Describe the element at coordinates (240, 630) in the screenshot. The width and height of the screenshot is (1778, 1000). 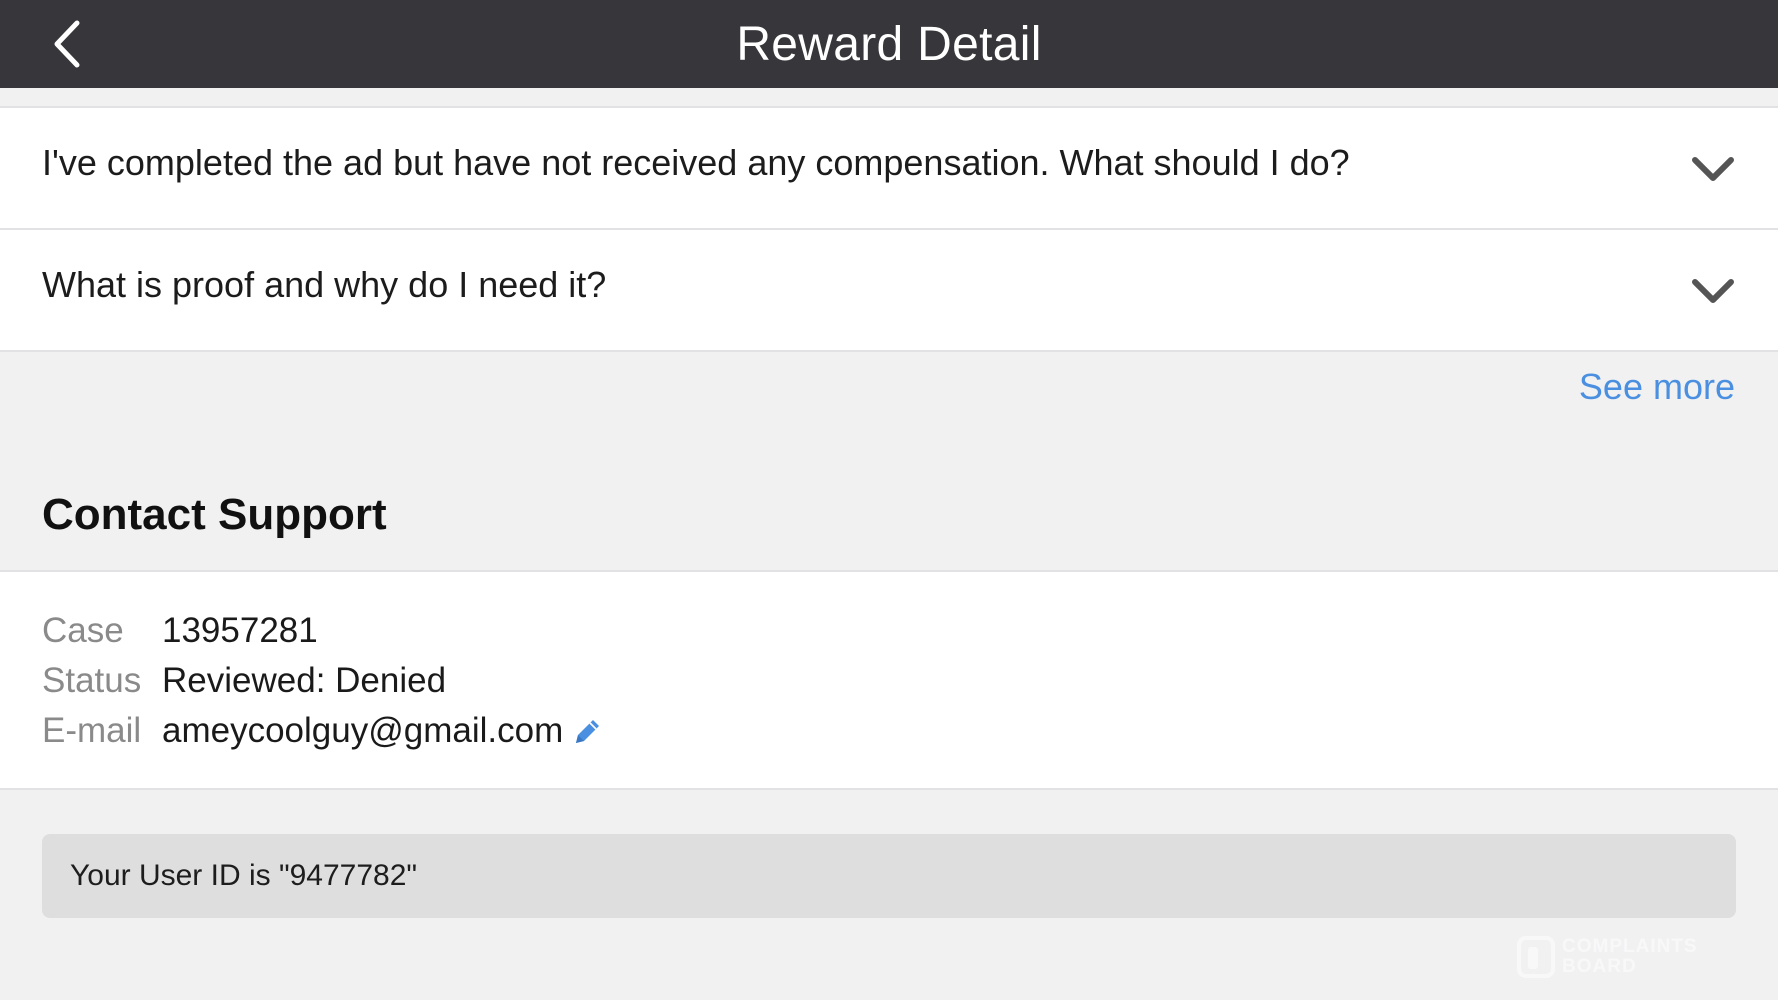
I see `case-value: 13957281` at that location.